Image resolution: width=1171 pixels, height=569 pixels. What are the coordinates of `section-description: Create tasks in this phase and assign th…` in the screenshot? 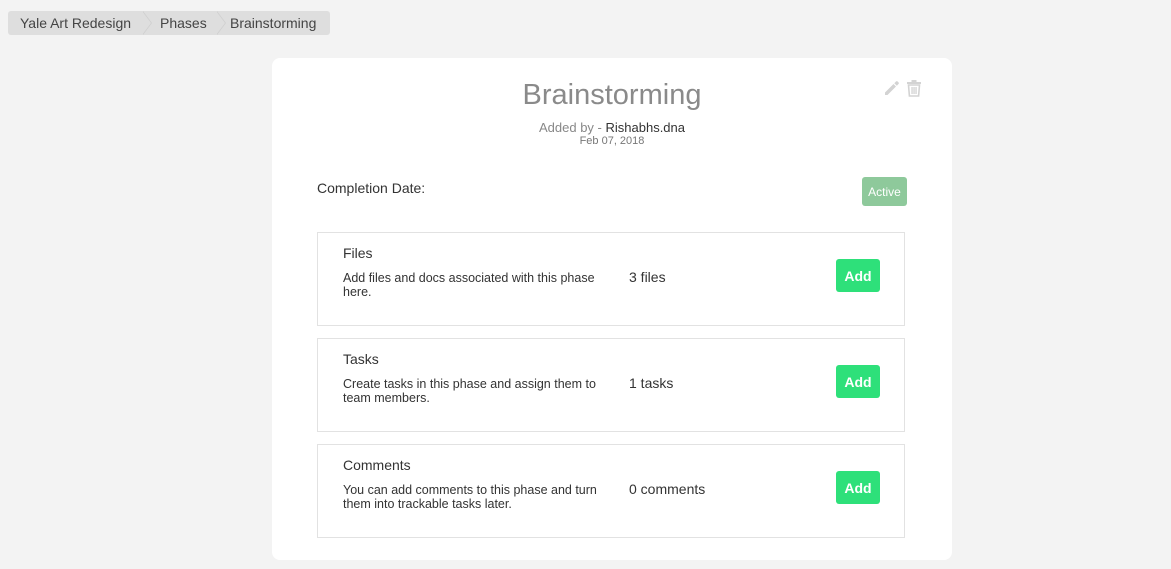 It's located at (469, 391).